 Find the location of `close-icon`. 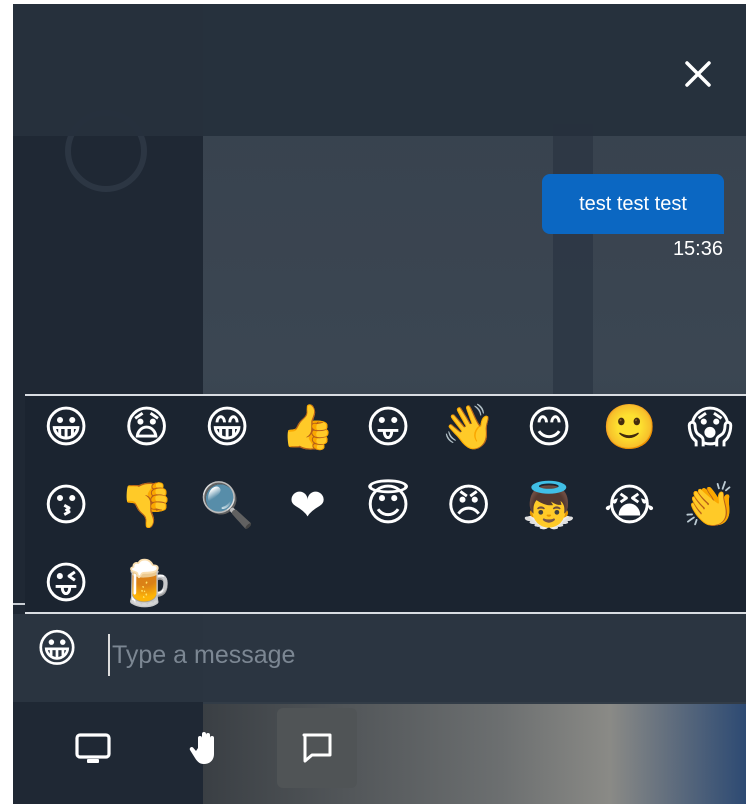

close-icon is located at coordinates (698, 74).